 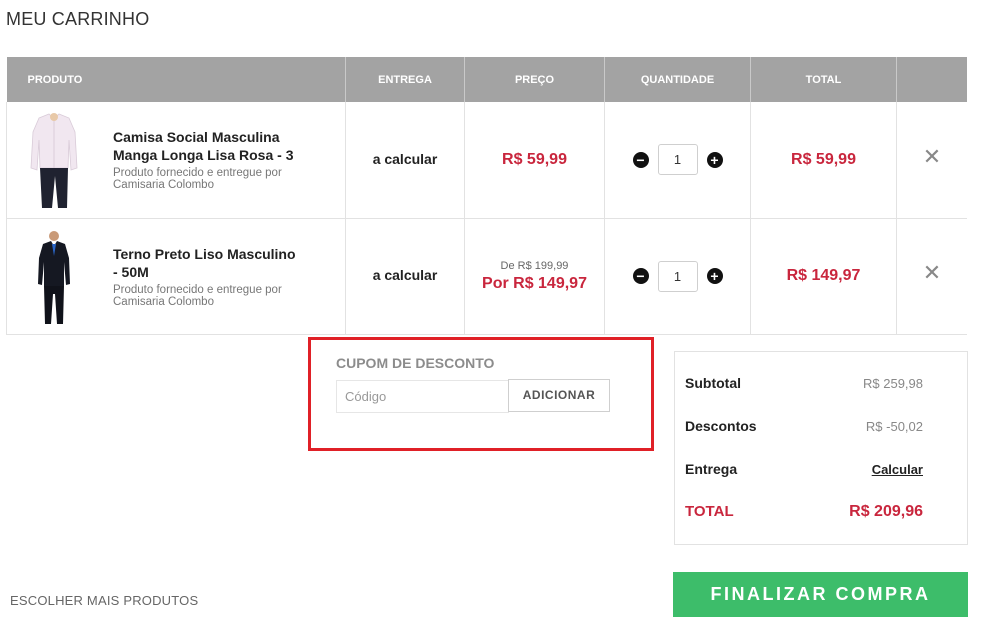 What do you see at coordinates (534, 79) in the screenshot?
I see `header-price: PREÇO` at bounding box center [534, 79].